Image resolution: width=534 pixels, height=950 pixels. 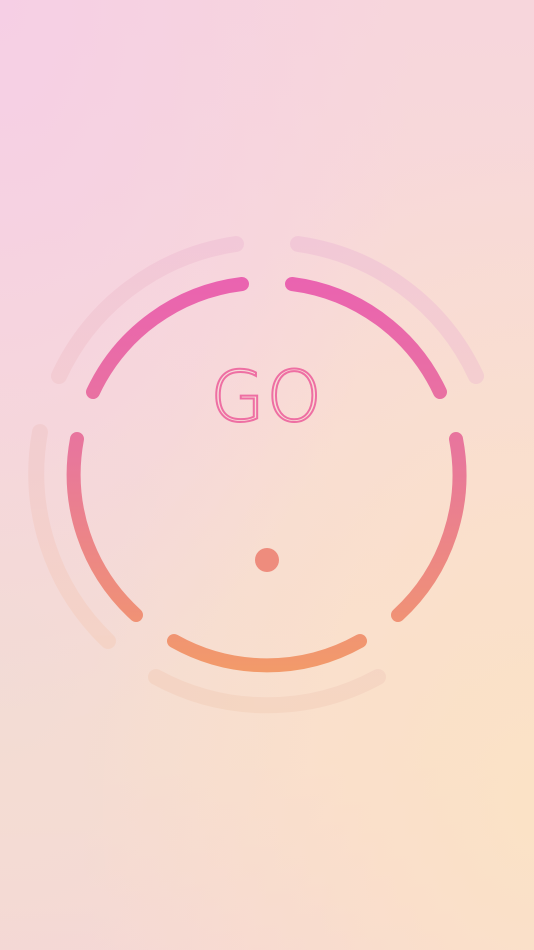 What do you see at coordinates (267, 560) in the screenshot?
I see `ball` at bounding box center [267, 560].